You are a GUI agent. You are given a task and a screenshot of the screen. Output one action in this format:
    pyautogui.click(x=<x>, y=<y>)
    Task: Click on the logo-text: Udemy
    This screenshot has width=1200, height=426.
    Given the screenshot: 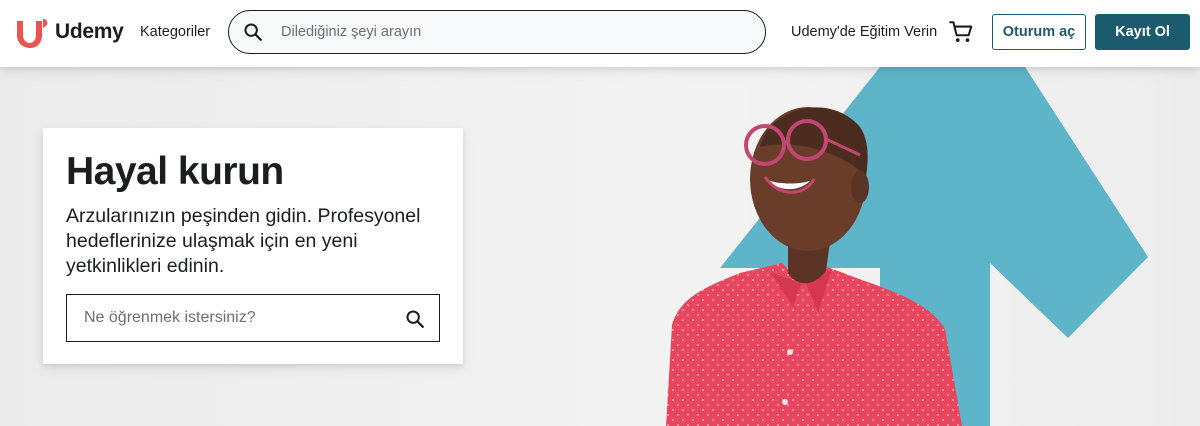 What is the action you would take?
    pyautogui.click(x=89, y=31)
    